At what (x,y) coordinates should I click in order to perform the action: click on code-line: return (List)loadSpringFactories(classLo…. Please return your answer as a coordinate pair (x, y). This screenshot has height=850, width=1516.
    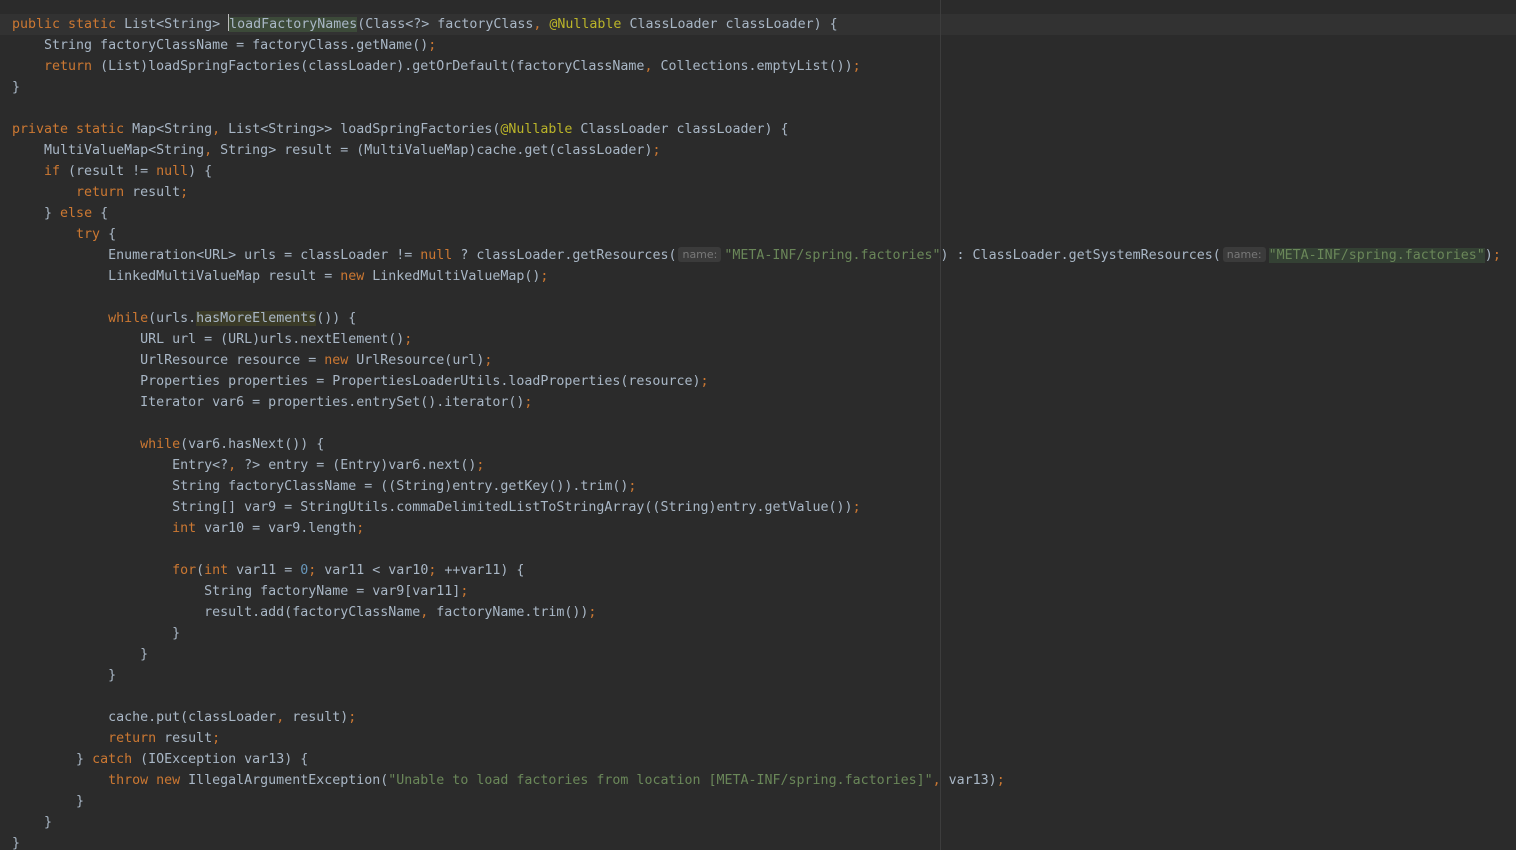
    Looking at the image, I should click on (756, 66).